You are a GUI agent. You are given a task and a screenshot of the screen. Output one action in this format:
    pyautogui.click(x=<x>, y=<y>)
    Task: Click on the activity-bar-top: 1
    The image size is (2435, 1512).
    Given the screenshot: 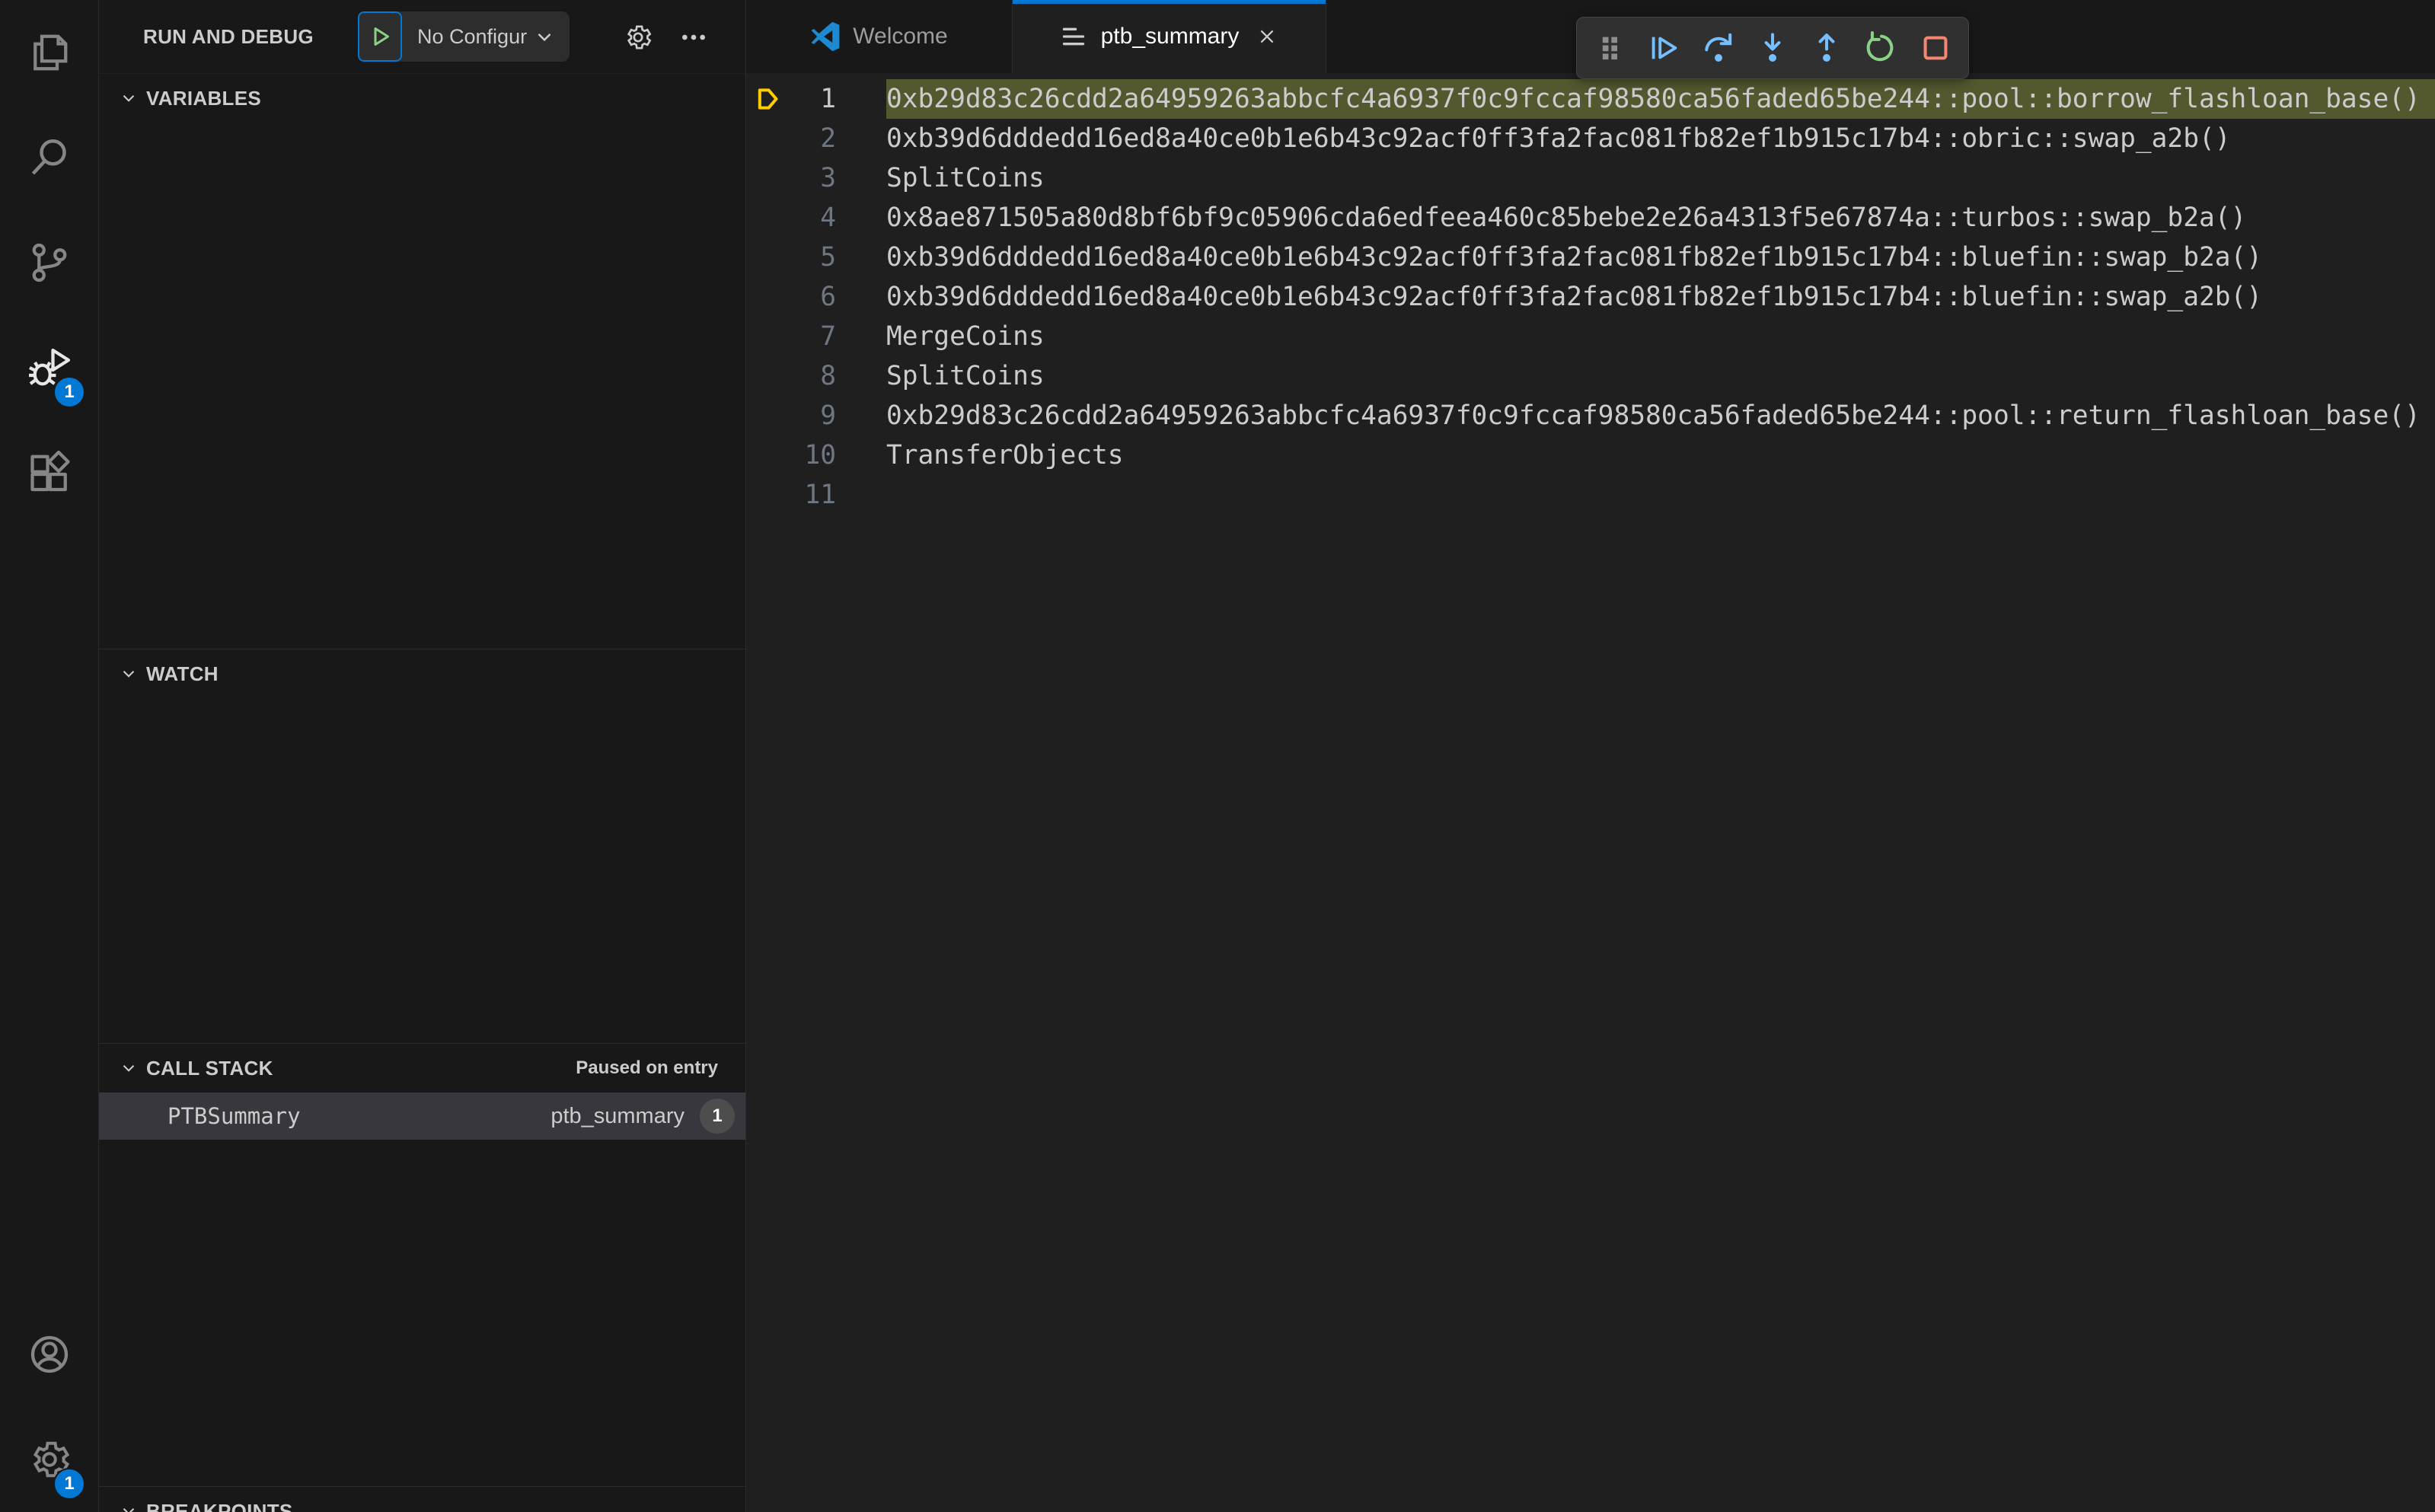 What is the action you would take?
    pyautogui.click(x=49, y=262)
    